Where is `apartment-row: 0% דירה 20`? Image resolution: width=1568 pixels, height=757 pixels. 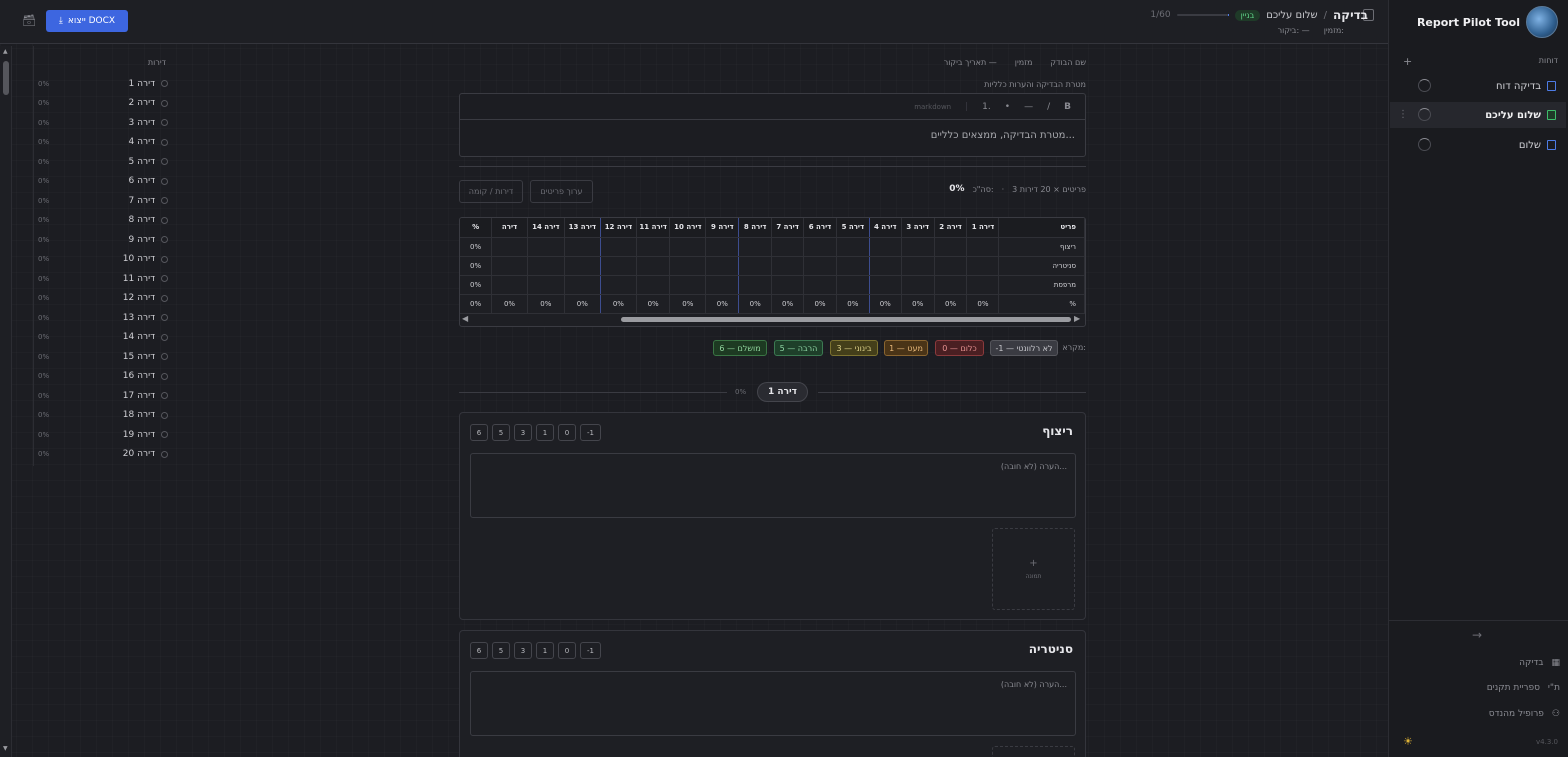
apartment-row: 0% דירה 20 is located at coordinates (103, 454).